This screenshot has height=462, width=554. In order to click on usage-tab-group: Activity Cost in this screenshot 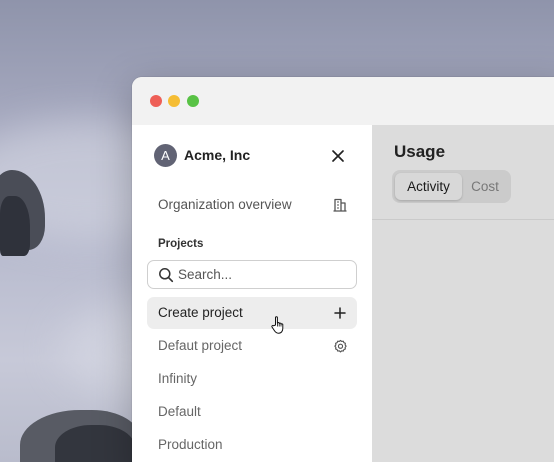, I will do `click(451, 186)`.